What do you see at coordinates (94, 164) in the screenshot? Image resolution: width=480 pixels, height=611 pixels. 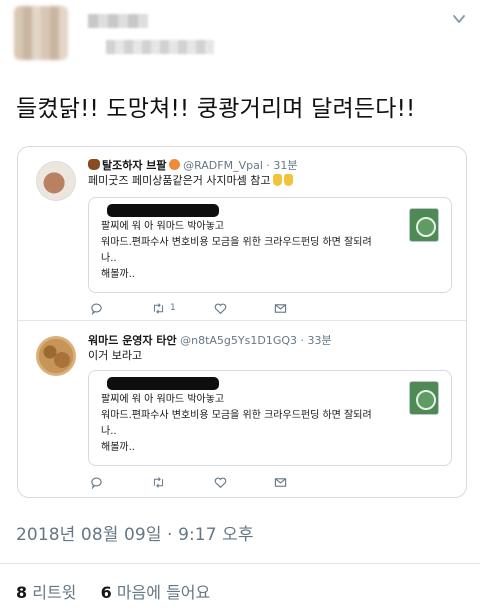 I see `bear-emoji-icon` at bounding box center [94, 164].